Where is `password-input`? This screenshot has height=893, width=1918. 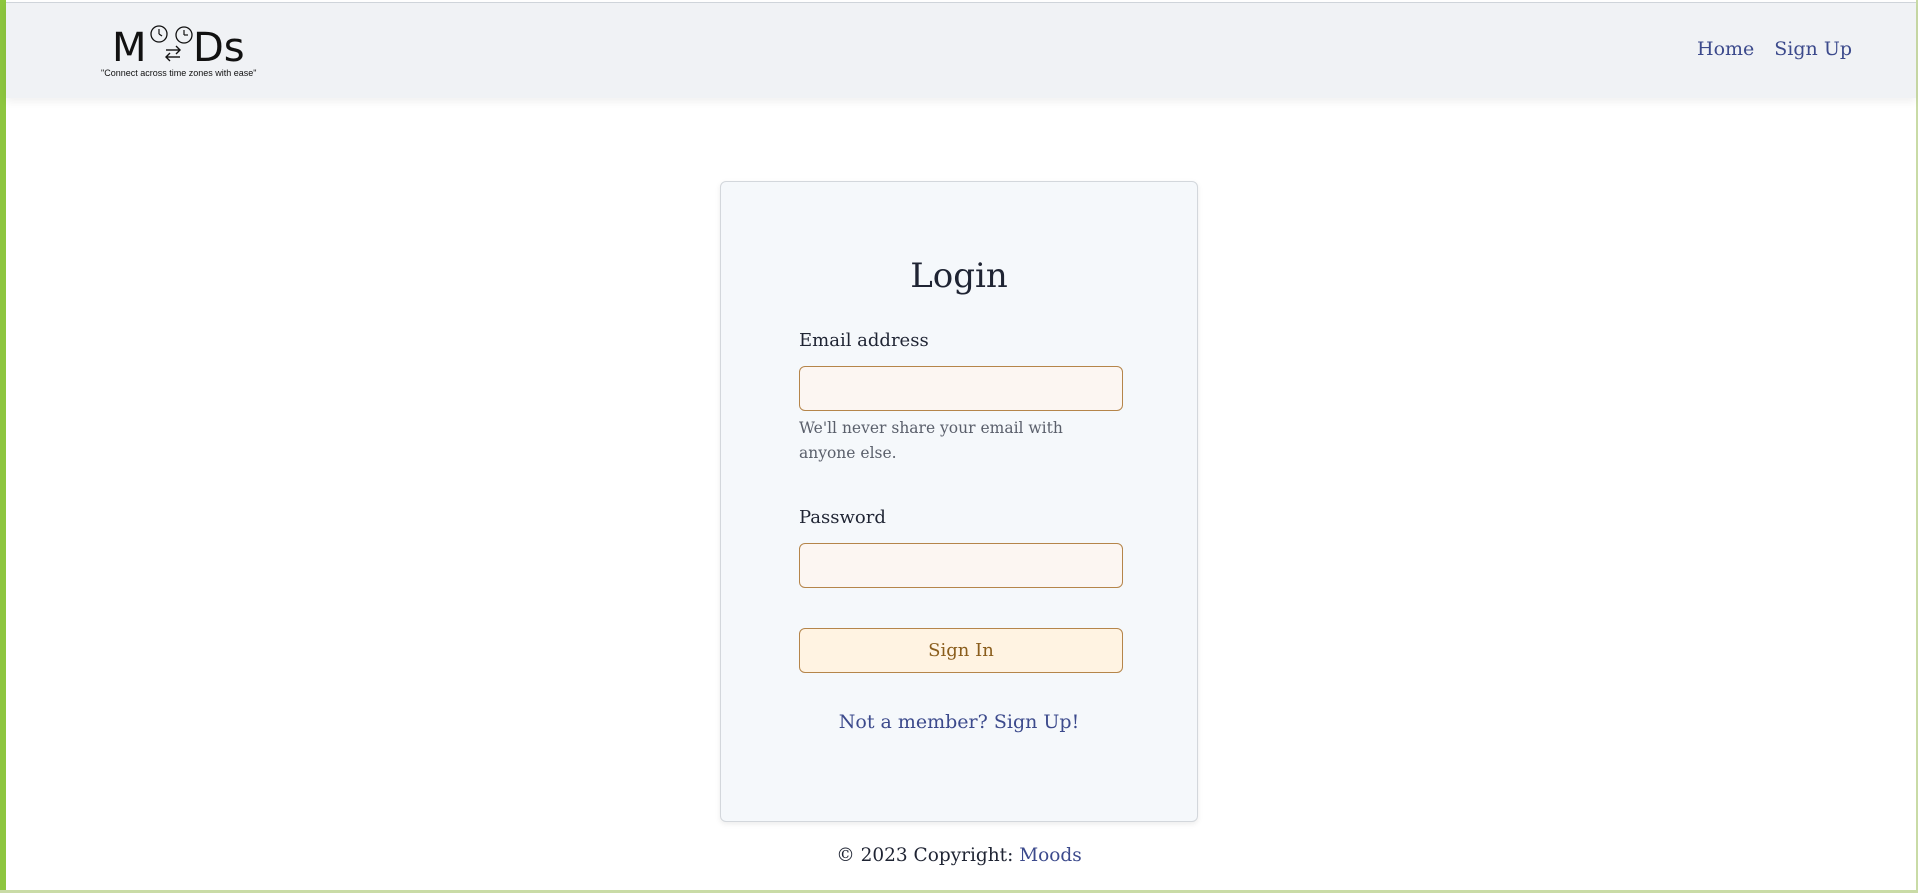
password-input is located at coordinates (961, 565).